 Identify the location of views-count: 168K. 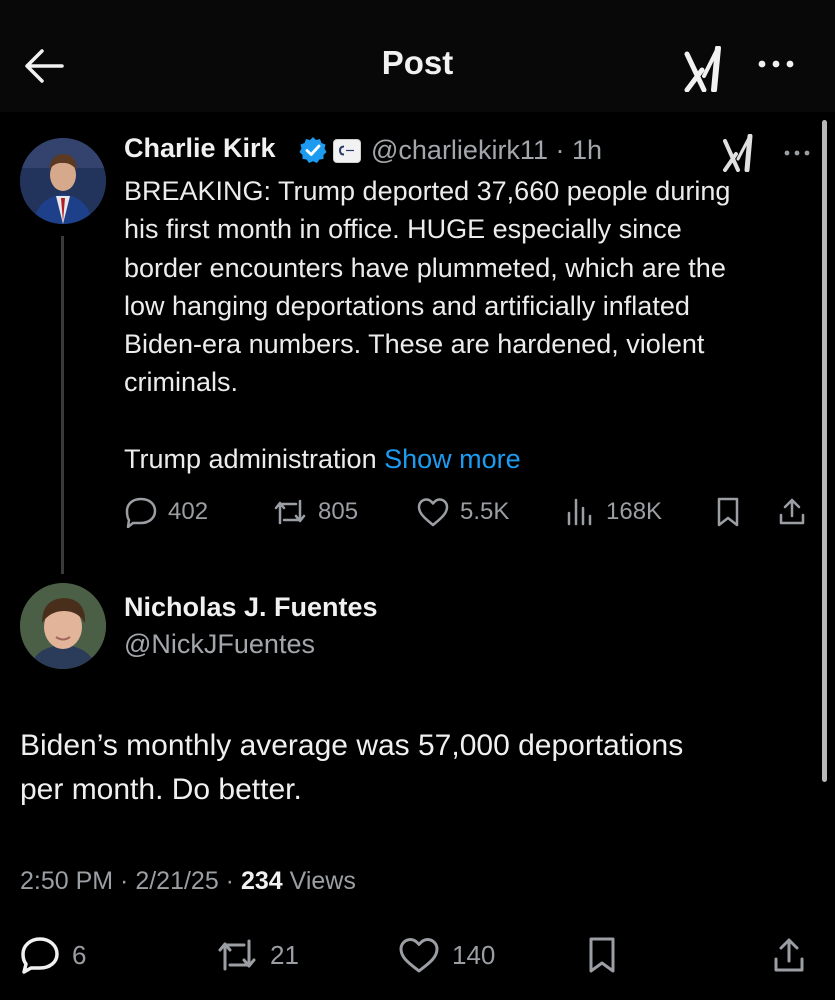
(634, 511).